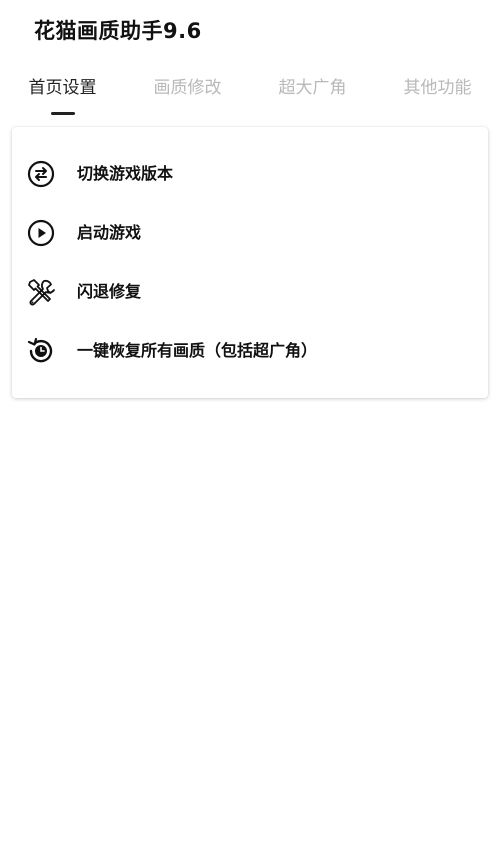 This screenshot has width=500, height=860. What do you see at coordinates (41, 292) in the screenshot?
I see `tools-icon` at bounding box center [41, 292].